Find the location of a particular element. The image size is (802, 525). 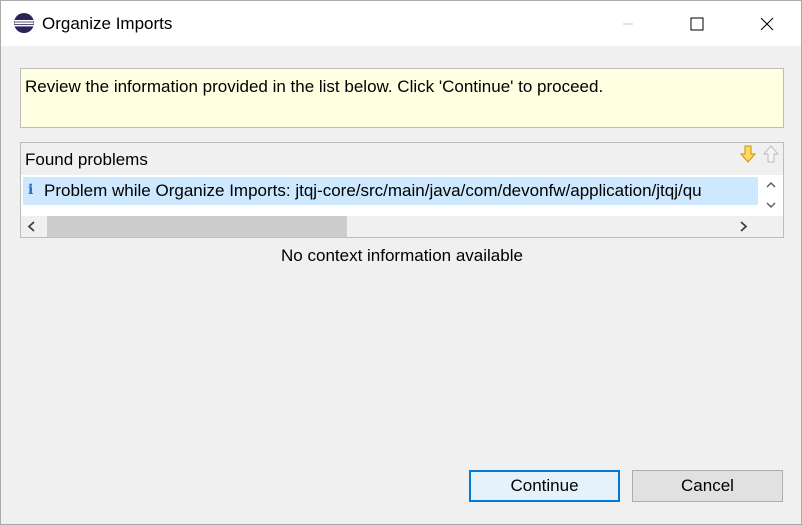

previous-problem-arrow-icon is located at coordinates (771, 154).